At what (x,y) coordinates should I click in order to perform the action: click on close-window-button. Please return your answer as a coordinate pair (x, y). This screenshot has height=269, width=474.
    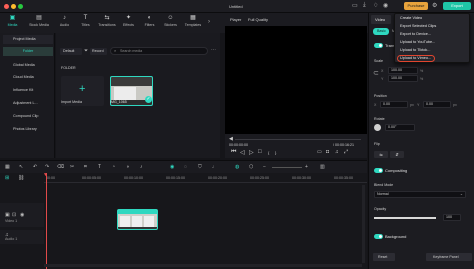
    Looking at the image, I should click on (6, 6).